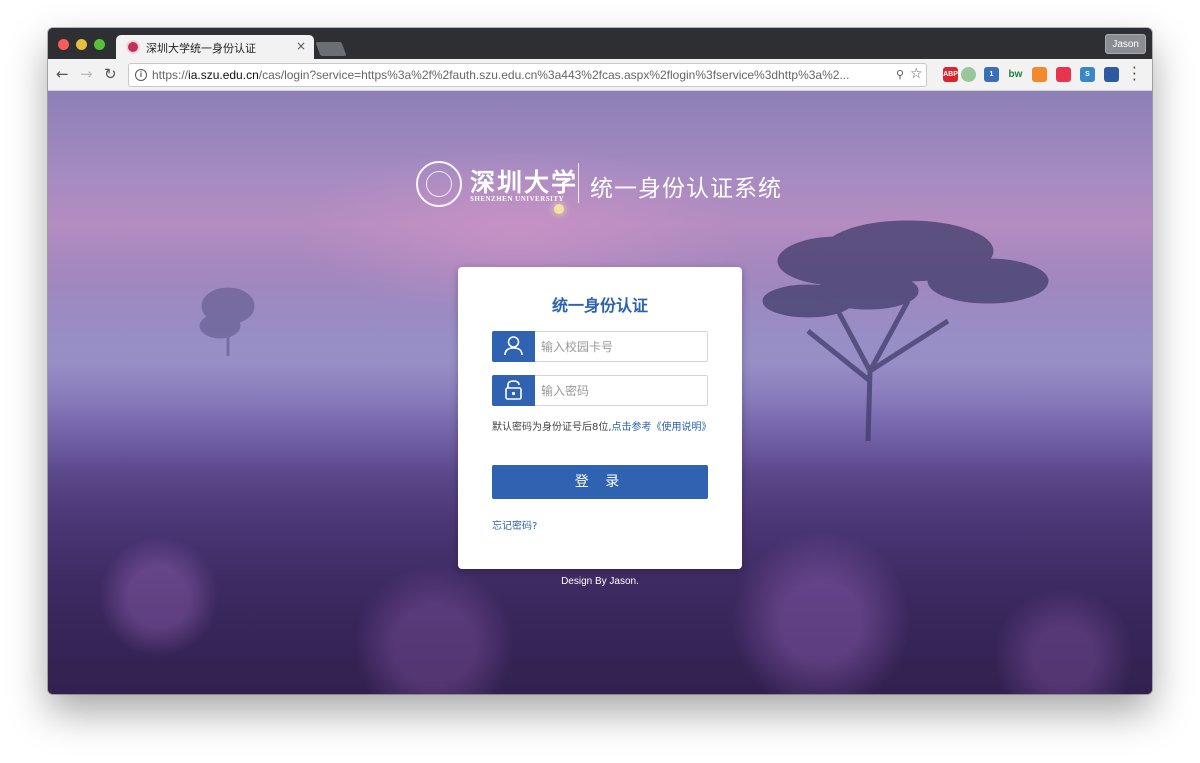  What do you see at coordinates (1087, 74) in the screenshot?
I see `s-extension-icon: S` at bounding box center [1087, 74].